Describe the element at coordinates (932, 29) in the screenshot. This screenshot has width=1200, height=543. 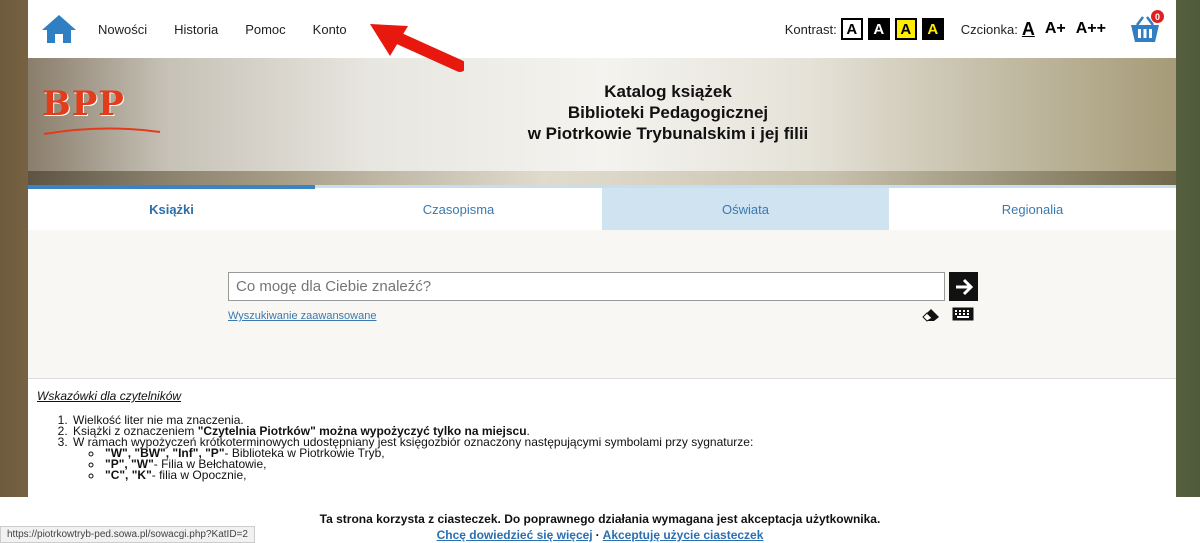
I see `contrast-black-yellow-button: A` at that location.